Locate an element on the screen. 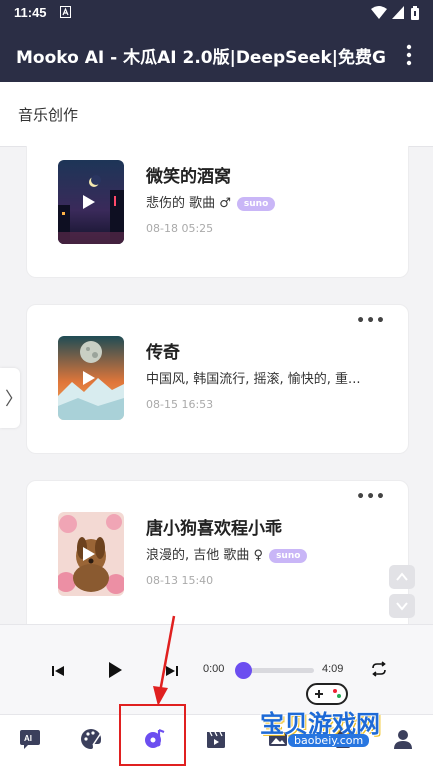  song-date: 08-13 15:40 is located at coordinates (180, 580).